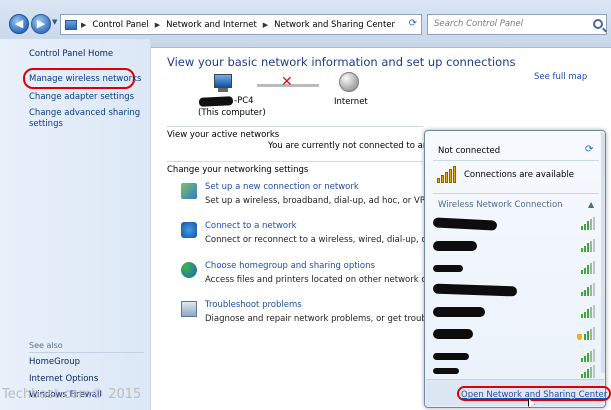  What do you see at coordinates (598, 24) in the screenshot?
I see `search-icon` at bounding box center [598, 24].